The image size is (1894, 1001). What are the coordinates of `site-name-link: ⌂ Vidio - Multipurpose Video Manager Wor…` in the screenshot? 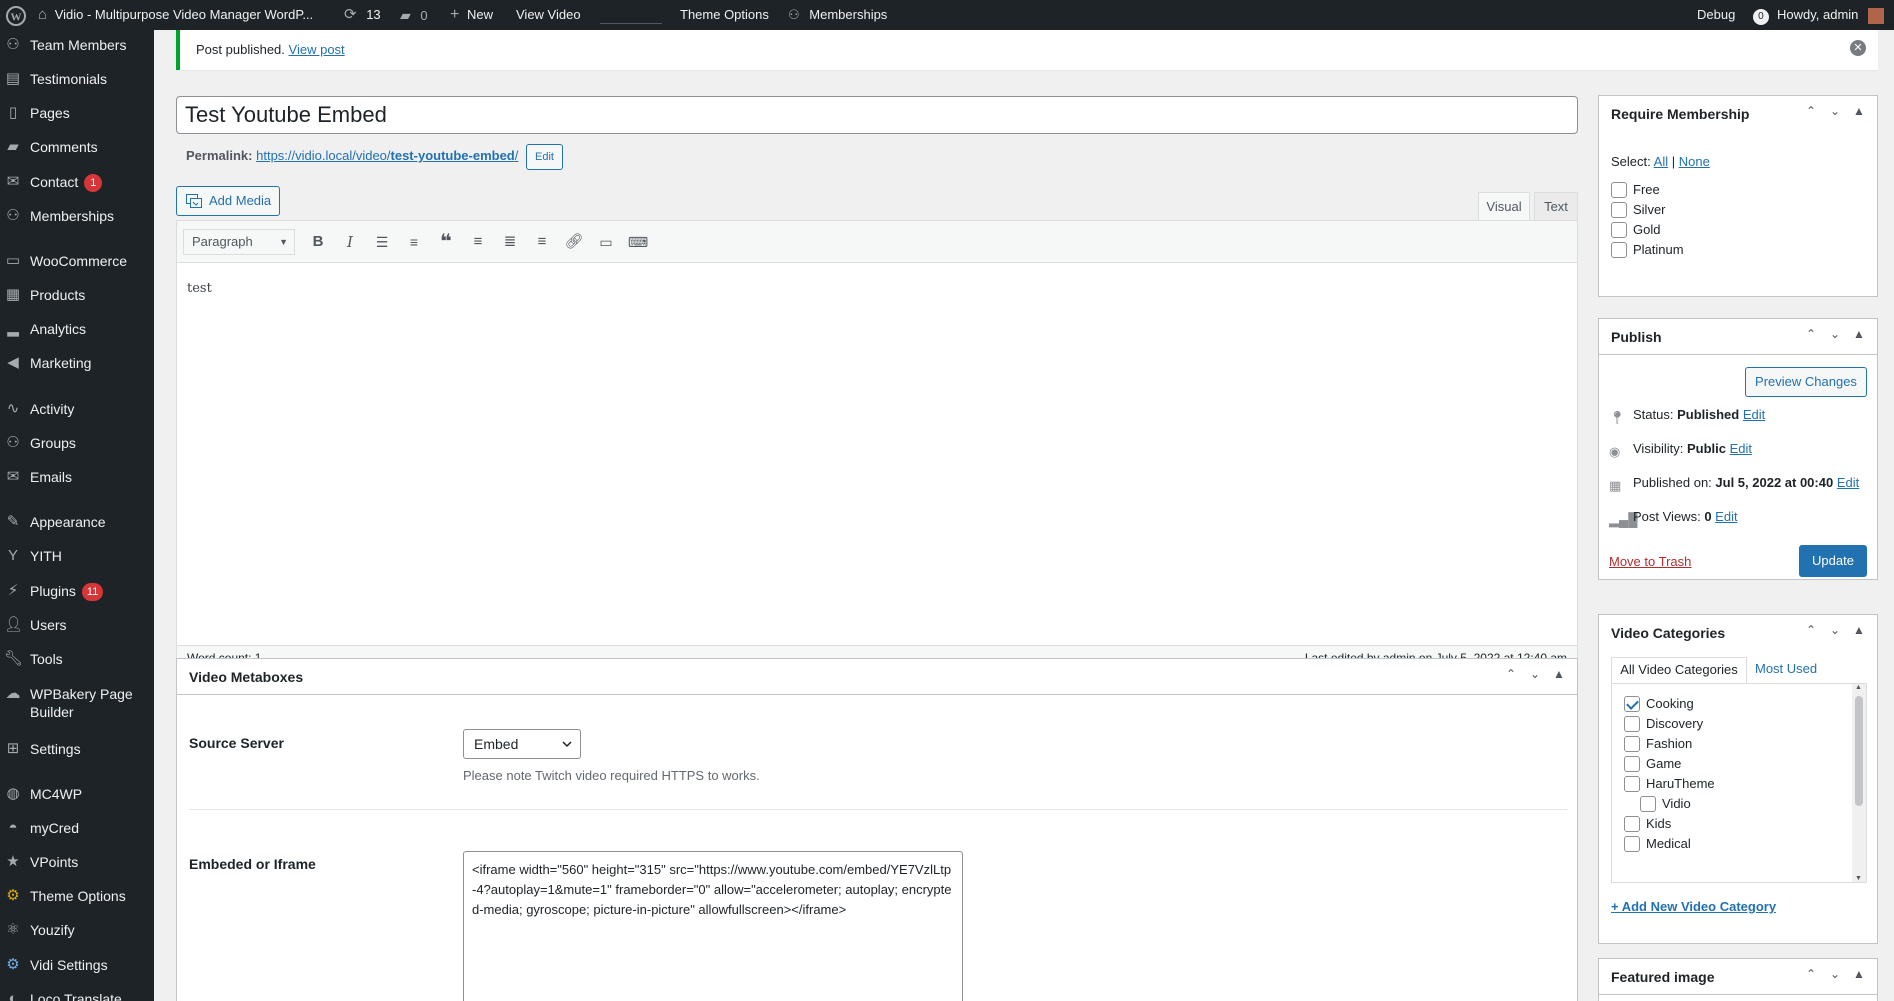 It's located at (175, 15).